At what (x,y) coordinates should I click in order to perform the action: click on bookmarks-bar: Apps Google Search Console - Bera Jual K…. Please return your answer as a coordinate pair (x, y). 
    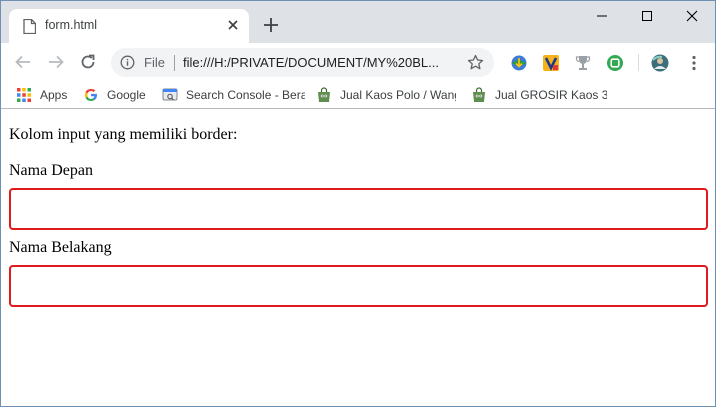
    Looking at the image, I should click on (358, 95).